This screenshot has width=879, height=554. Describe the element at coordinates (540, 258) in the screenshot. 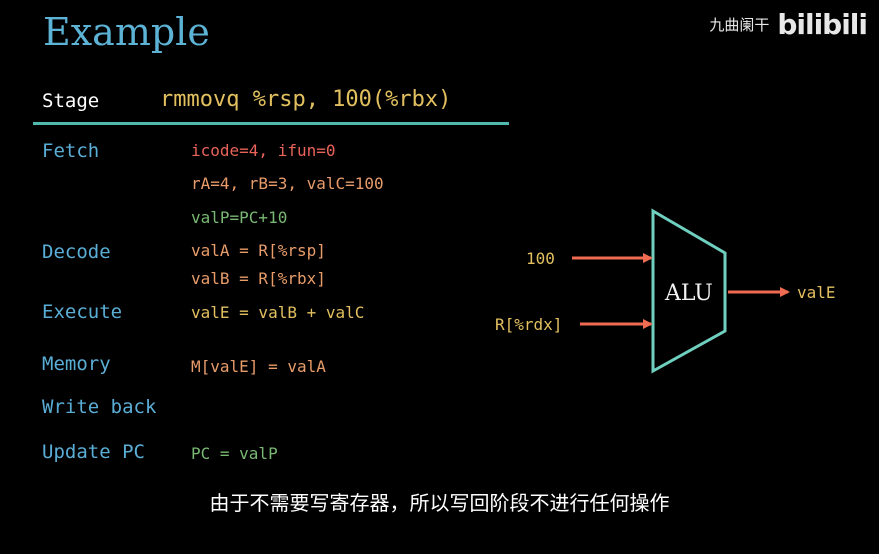

I see `alu-input-a-label: 100` at that location.